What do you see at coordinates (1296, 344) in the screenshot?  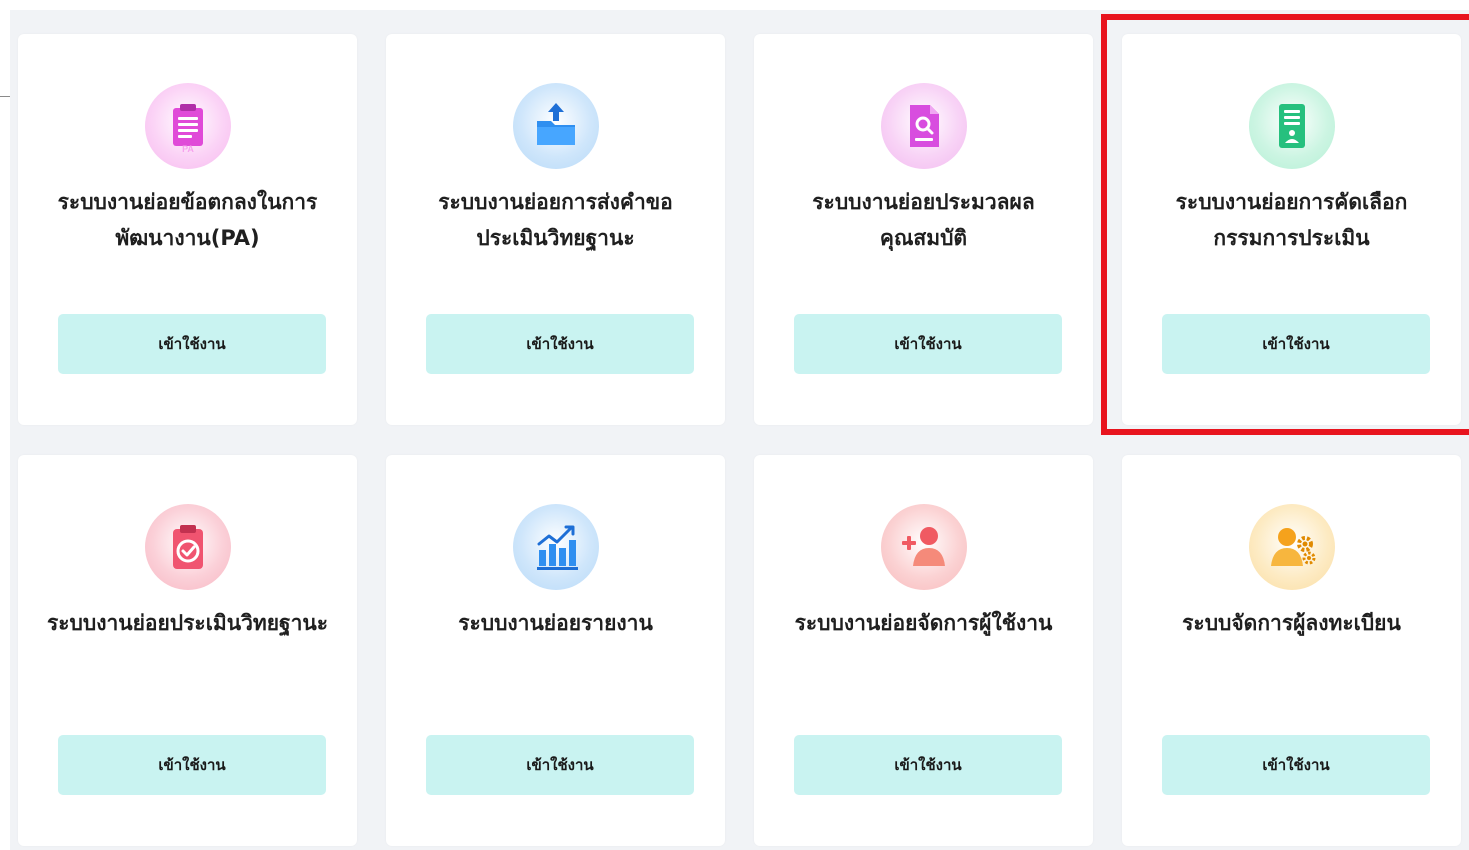 I see `enter-button-committee: เข้าใช้งาน` at bounding box center [1296, 344].